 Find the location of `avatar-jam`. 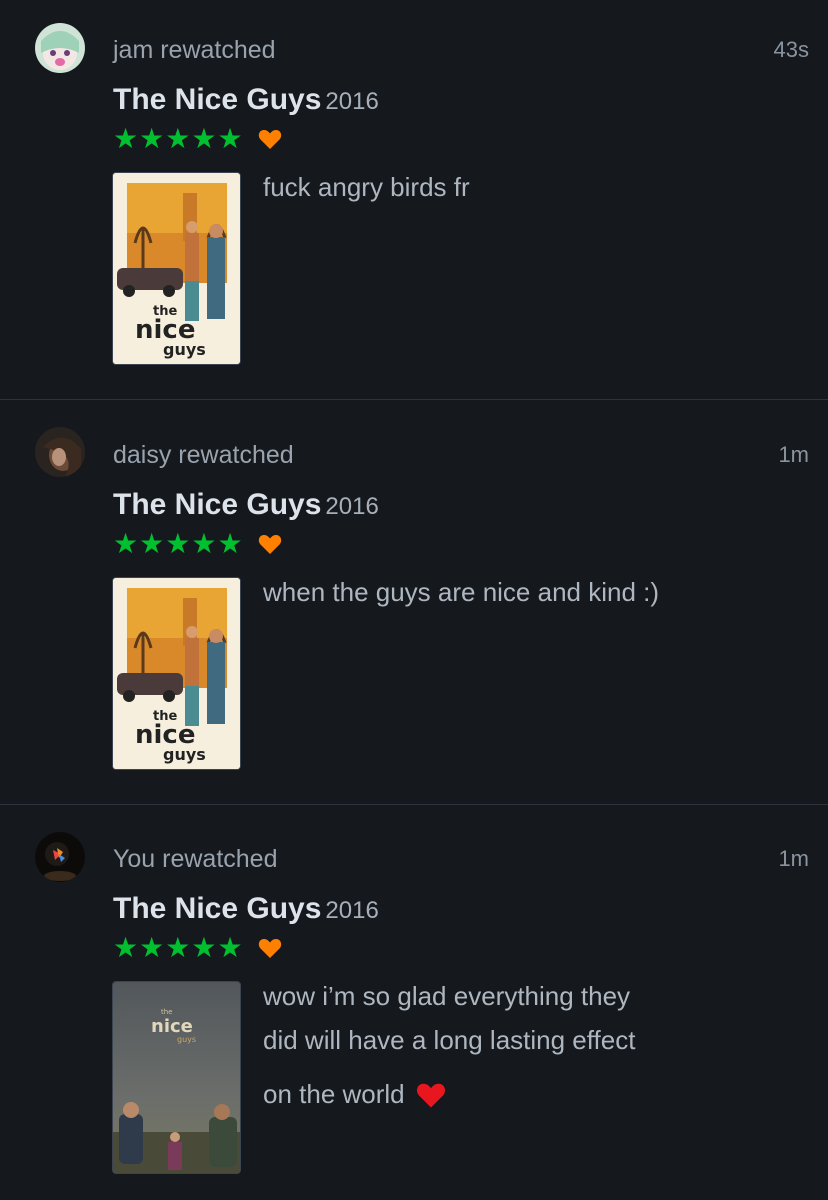

avatar-jam is located at coordinates (60, 48).